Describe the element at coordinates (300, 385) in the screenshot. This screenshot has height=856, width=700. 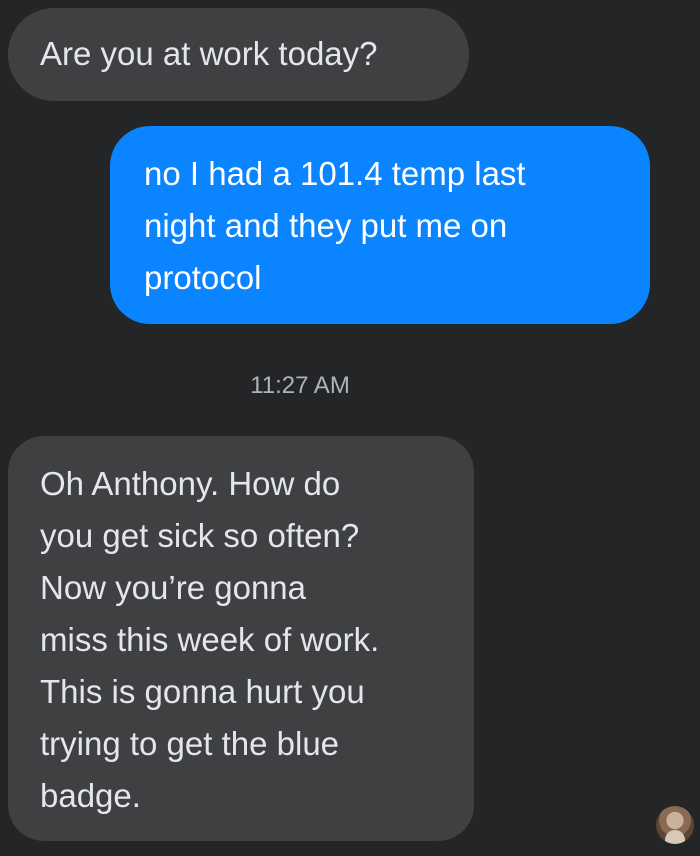
I see `message-timestamp: 11:27 AM` at that location.